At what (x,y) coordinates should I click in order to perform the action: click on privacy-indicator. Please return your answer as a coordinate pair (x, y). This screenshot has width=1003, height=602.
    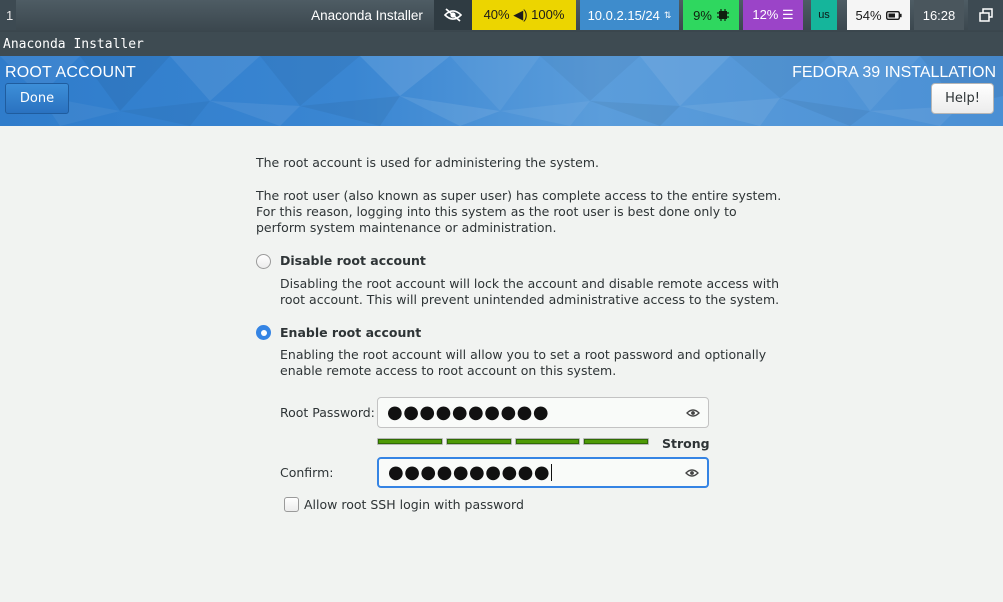
    Looking at the image, I should click on (453, 15).